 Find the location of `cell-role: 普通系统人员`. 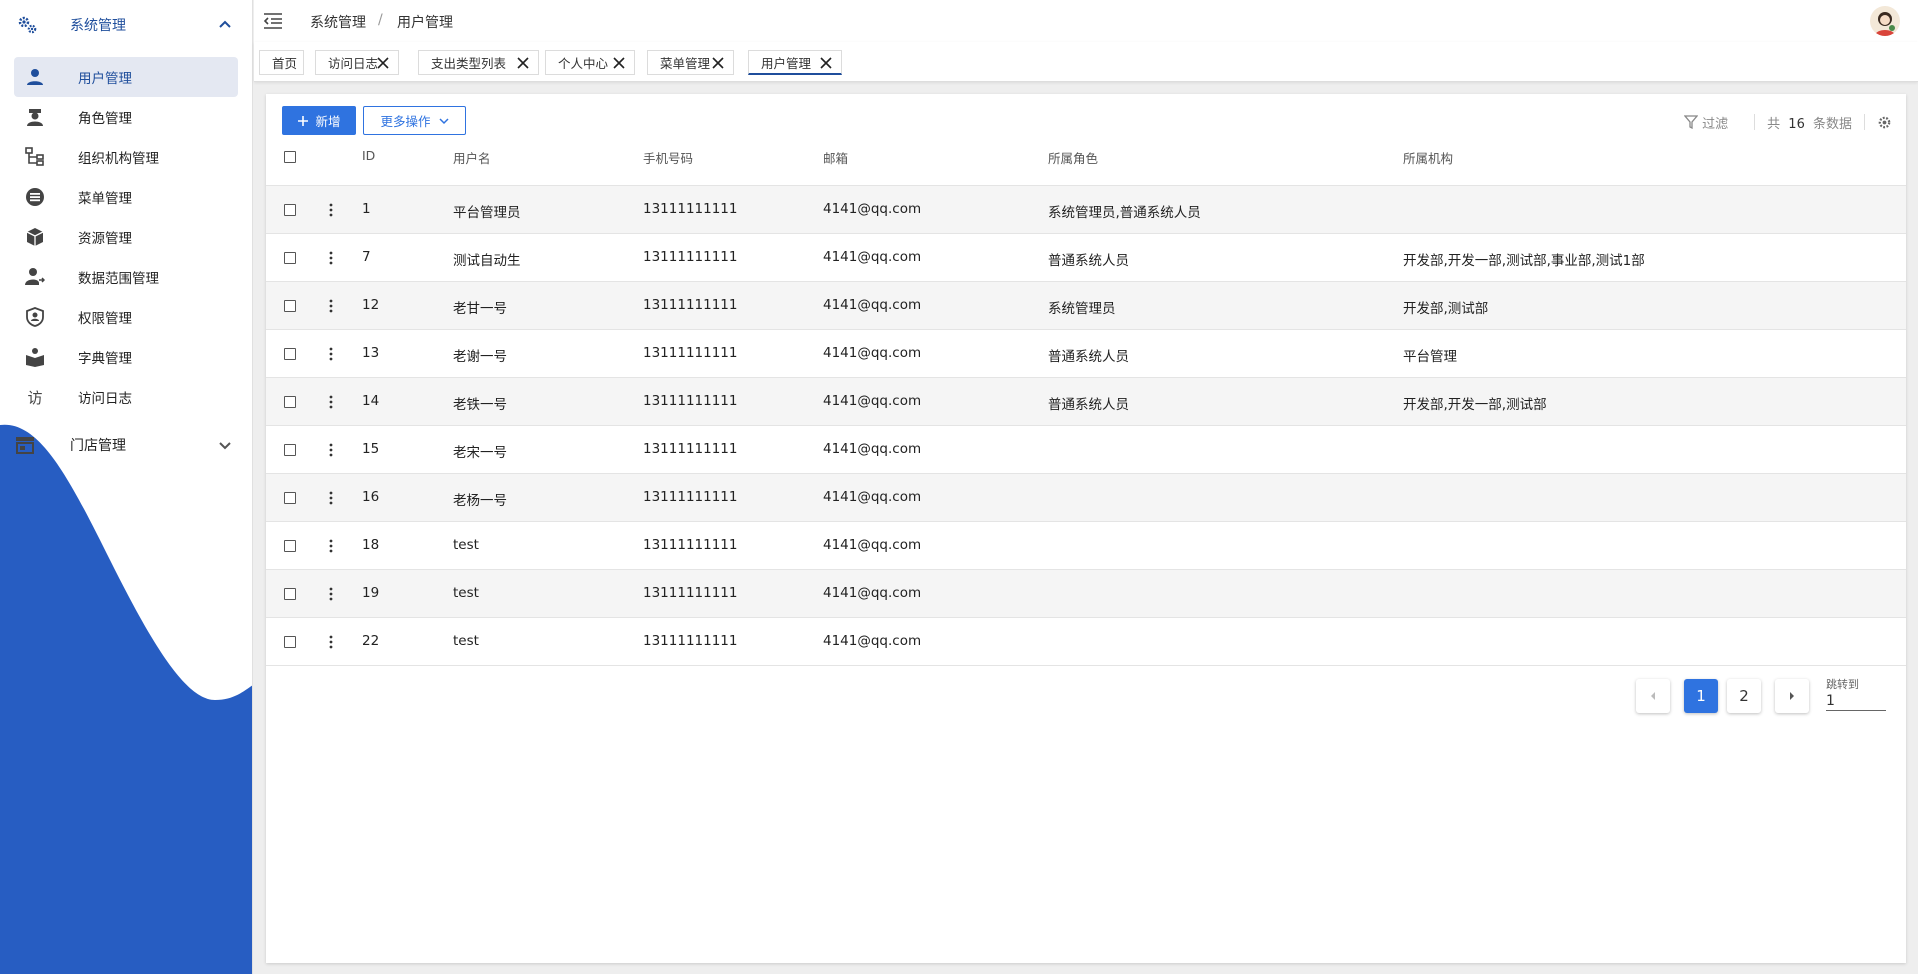

cell-role: 普通系统人员 is located at coordinates (1088, 405).